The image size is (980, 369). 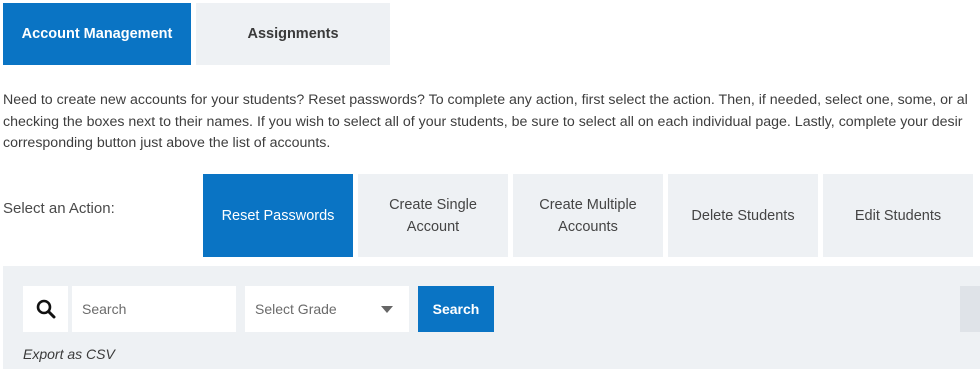 I want to click on select-action-label: Select an Action:, so click(x=59, y=208).